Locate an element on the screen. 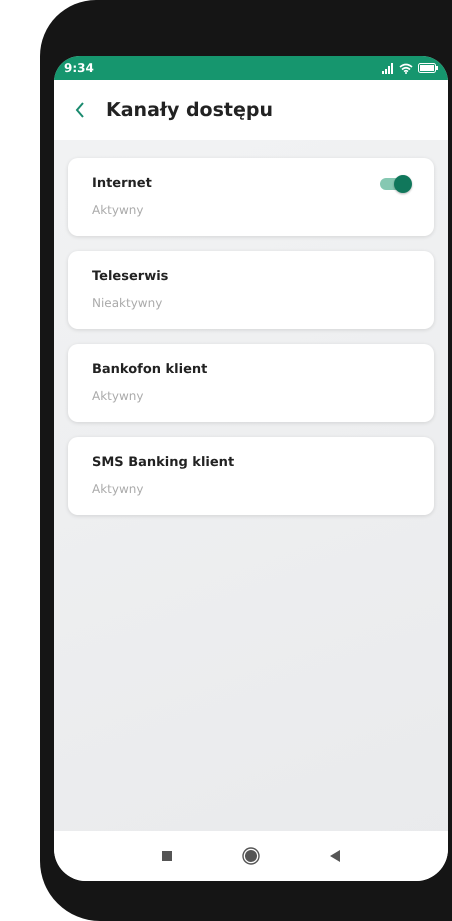 The image size is (452, 921). channel-name: Bankofon klient is located at coordinates (150, 369).